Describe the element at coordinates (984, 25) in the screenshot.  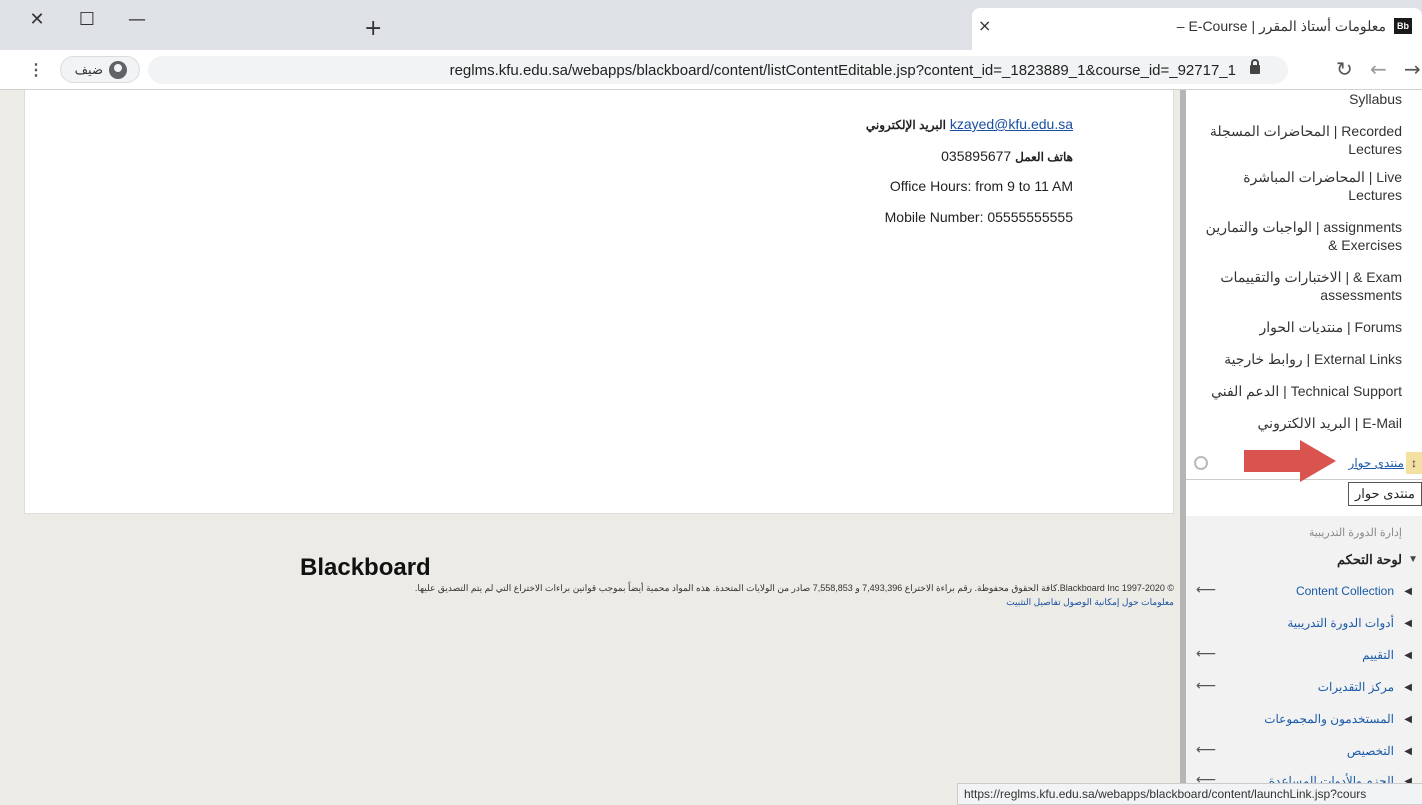
I see `tab-close-icon: ×` at that location.